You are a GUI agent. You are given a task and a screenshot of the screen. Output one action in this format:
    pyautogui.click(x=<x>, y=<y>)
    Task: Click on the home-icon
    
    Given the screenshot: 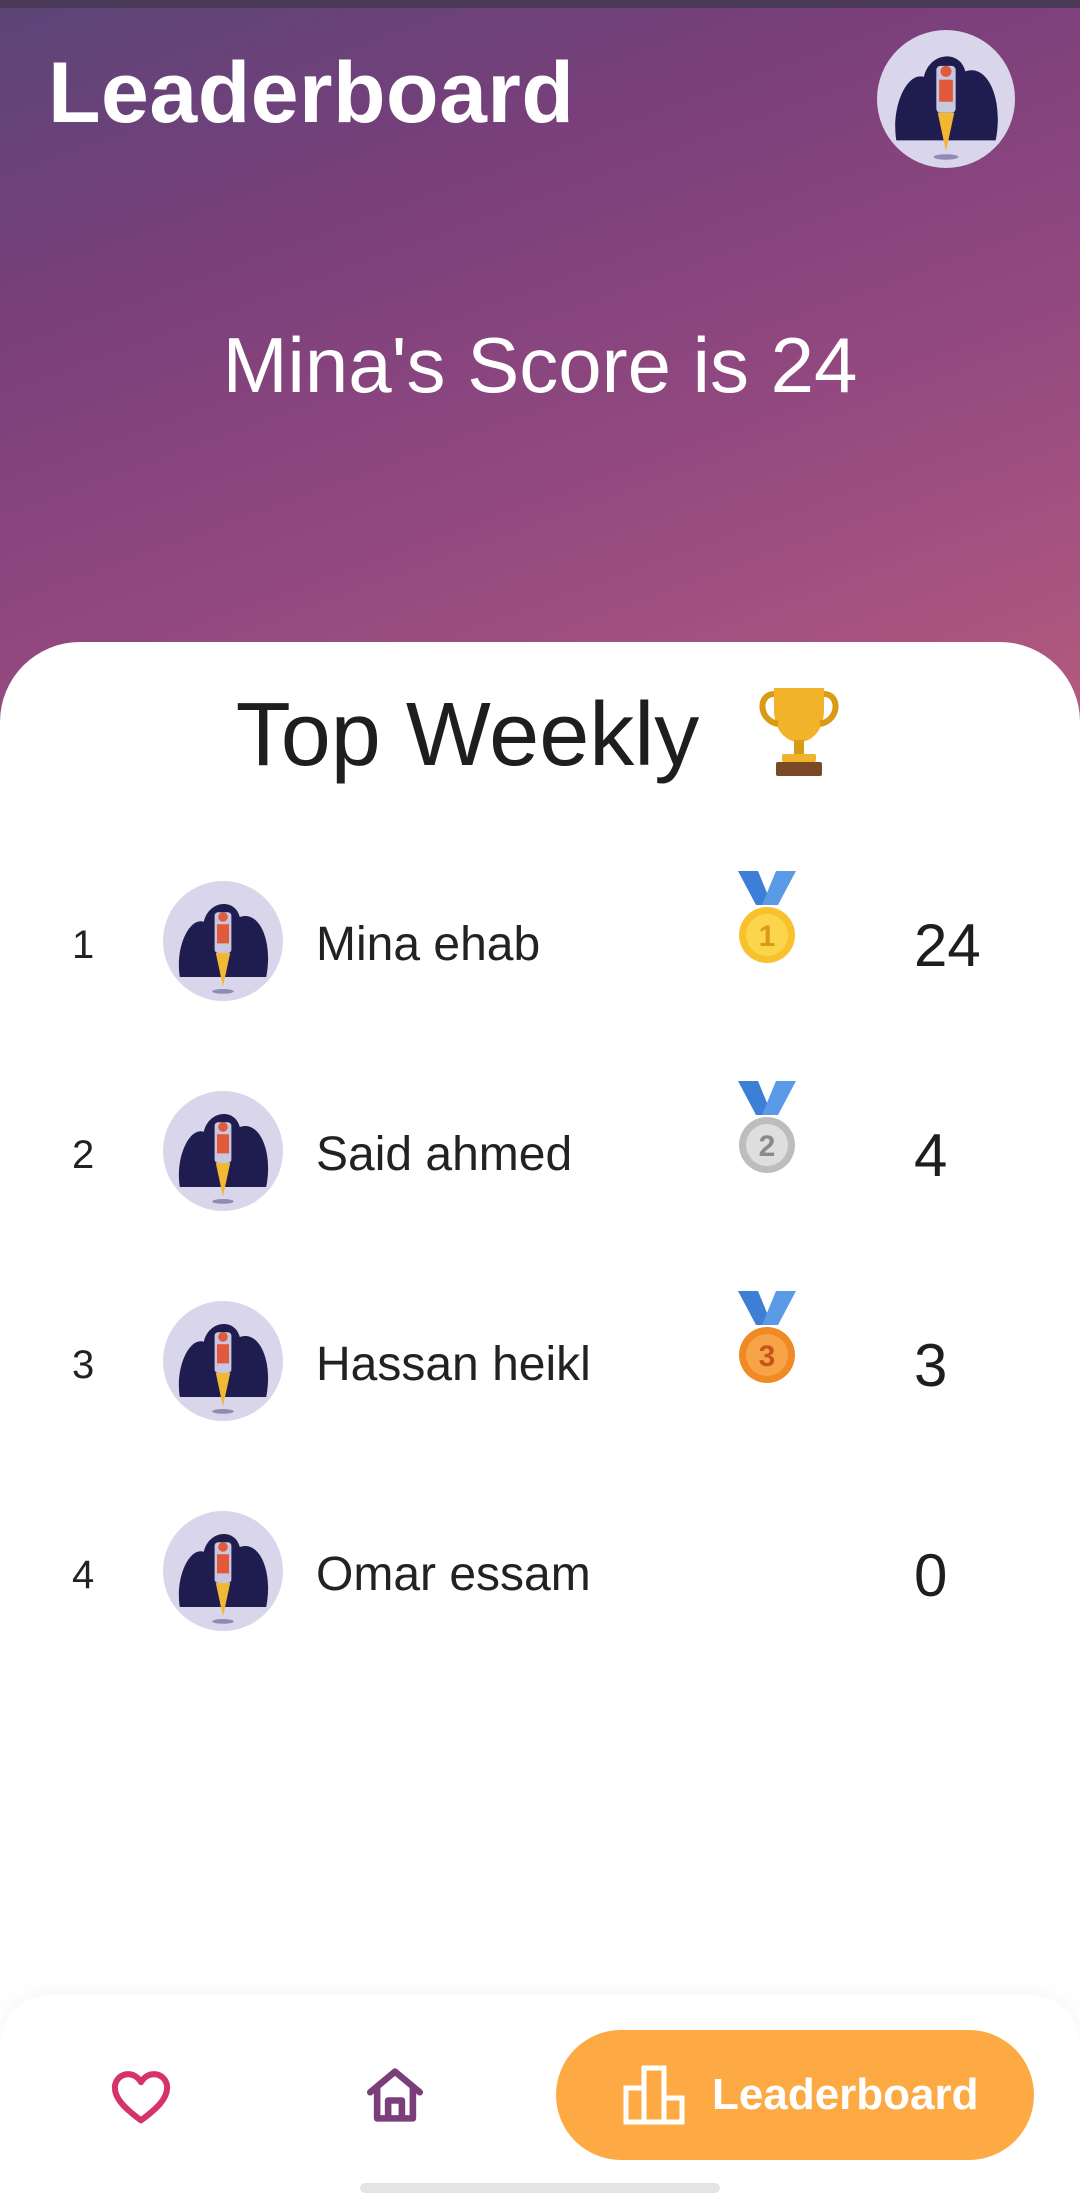 What is the action you would take?
    pyautogui.click(x=395, y=2095)
    